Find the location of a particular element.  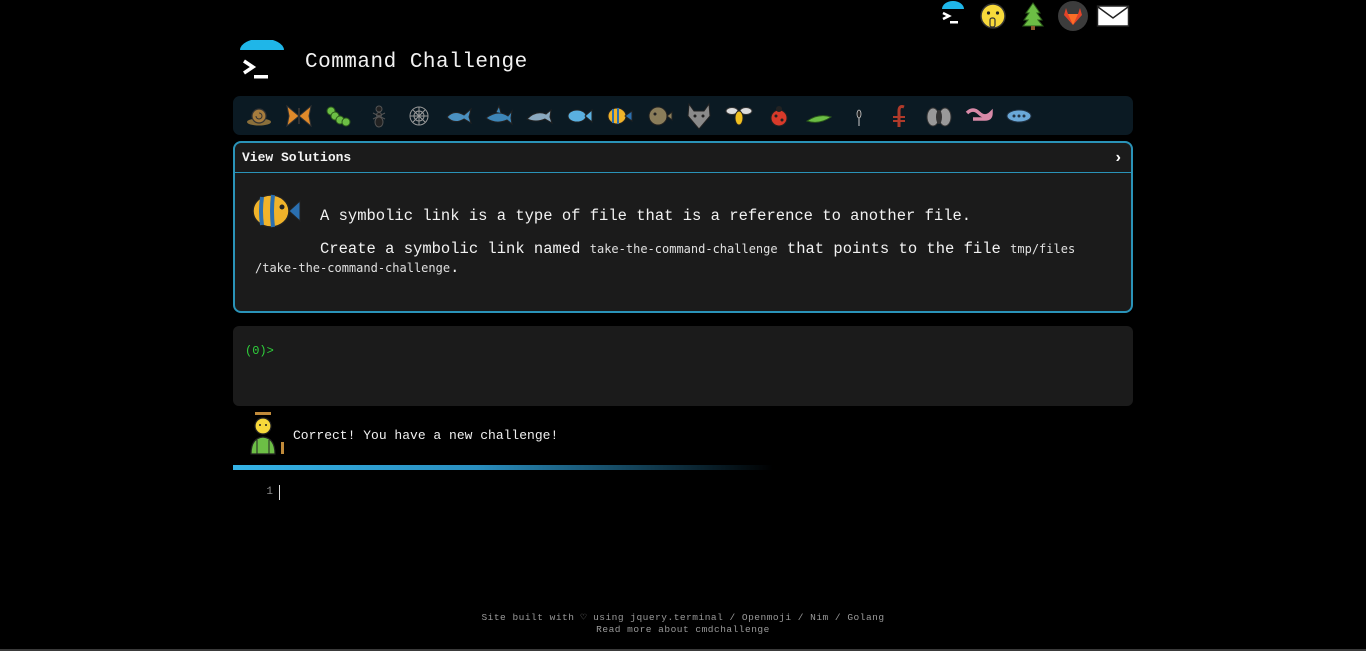

caterpillar-icon is located at coordinates (339, 116).